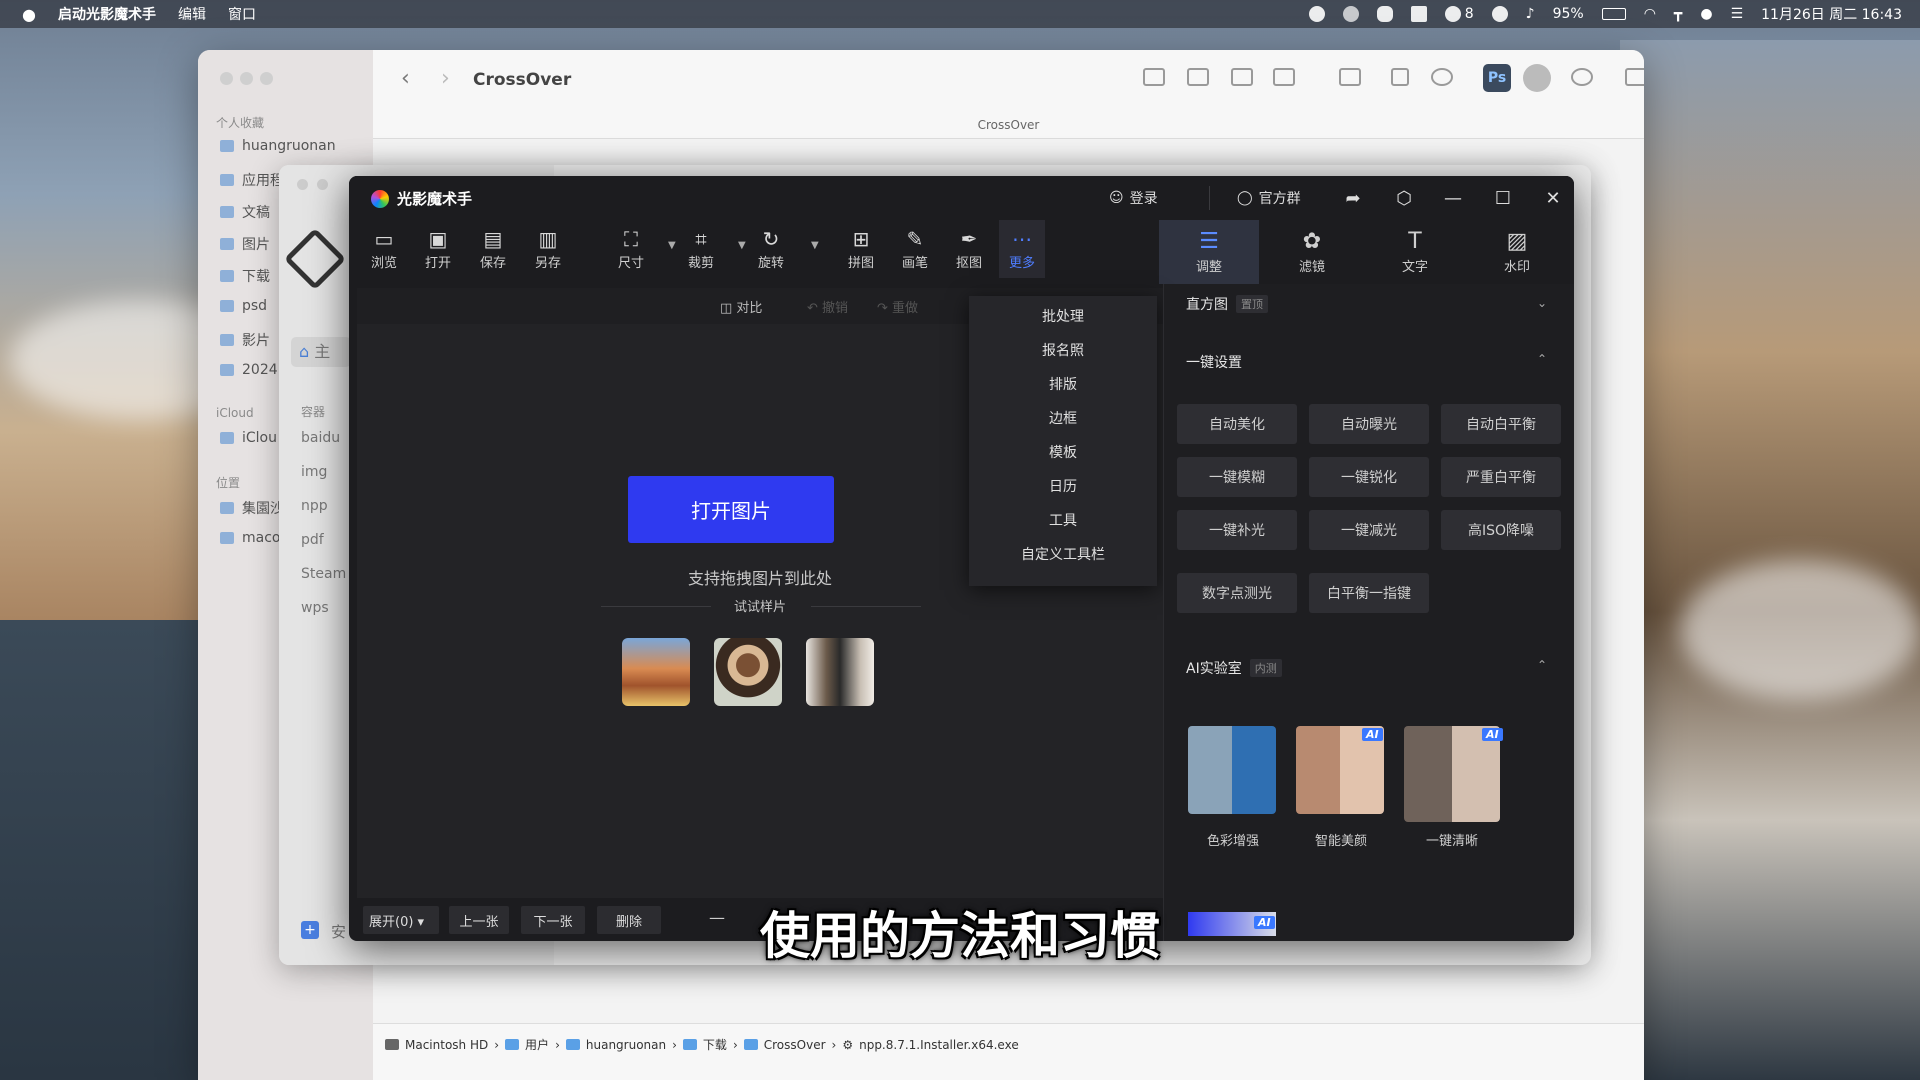 The width and height of the screenshot is (1920, 1080). What do you see at coordinates (29, 14) in the screenshot?
I see `apple-icon: ●` at bounding box center [29, 14].